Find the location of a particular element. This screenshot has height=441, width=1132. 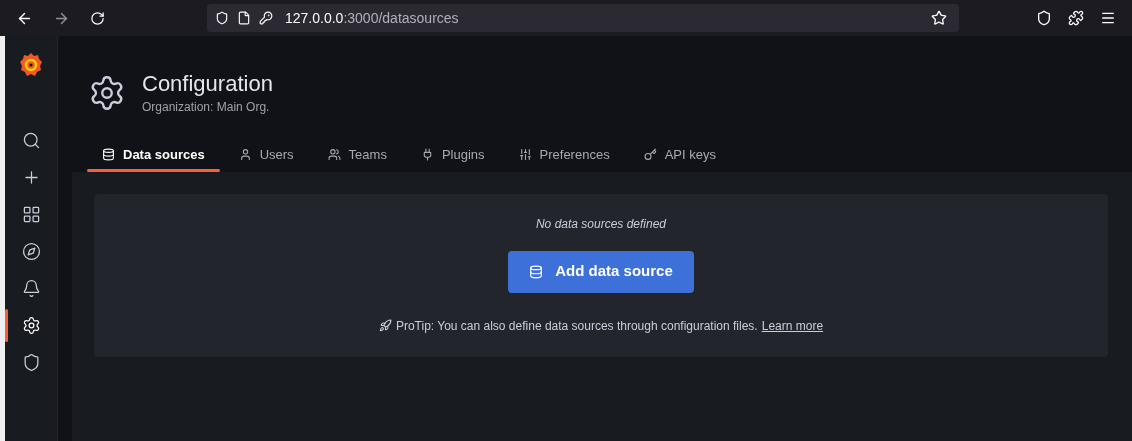

url-text: 127.0.0.0:3000/datasources is located at coordinates (372, 18).